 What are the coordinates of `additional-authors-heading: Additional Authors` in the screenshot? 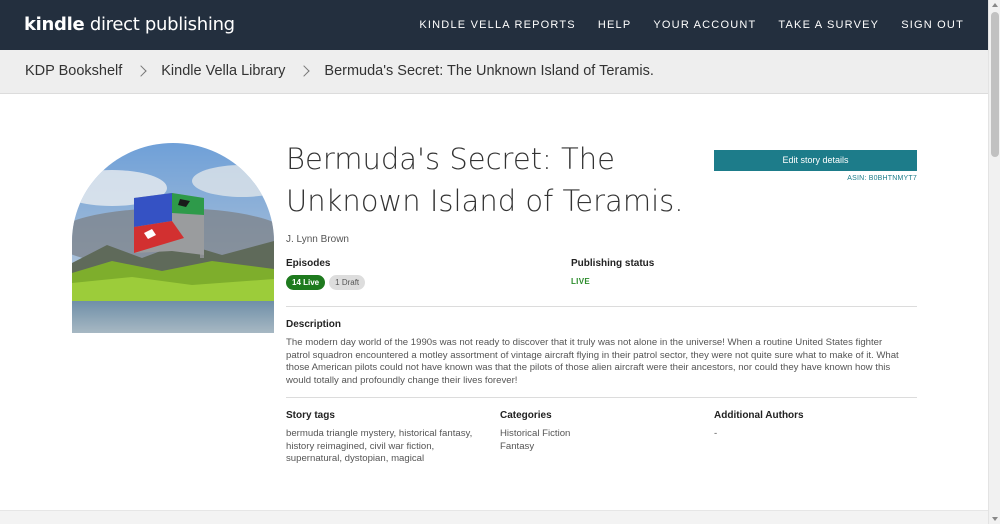 It's located at (759, 415).